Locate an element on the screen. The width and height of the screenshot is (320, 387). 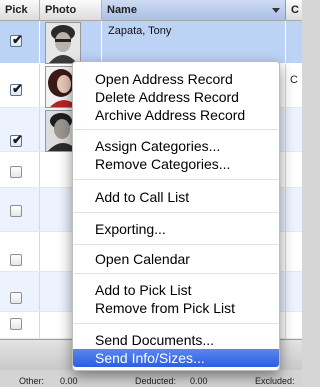
deducted-value: 0.00 is located at coordinates (199, 381).